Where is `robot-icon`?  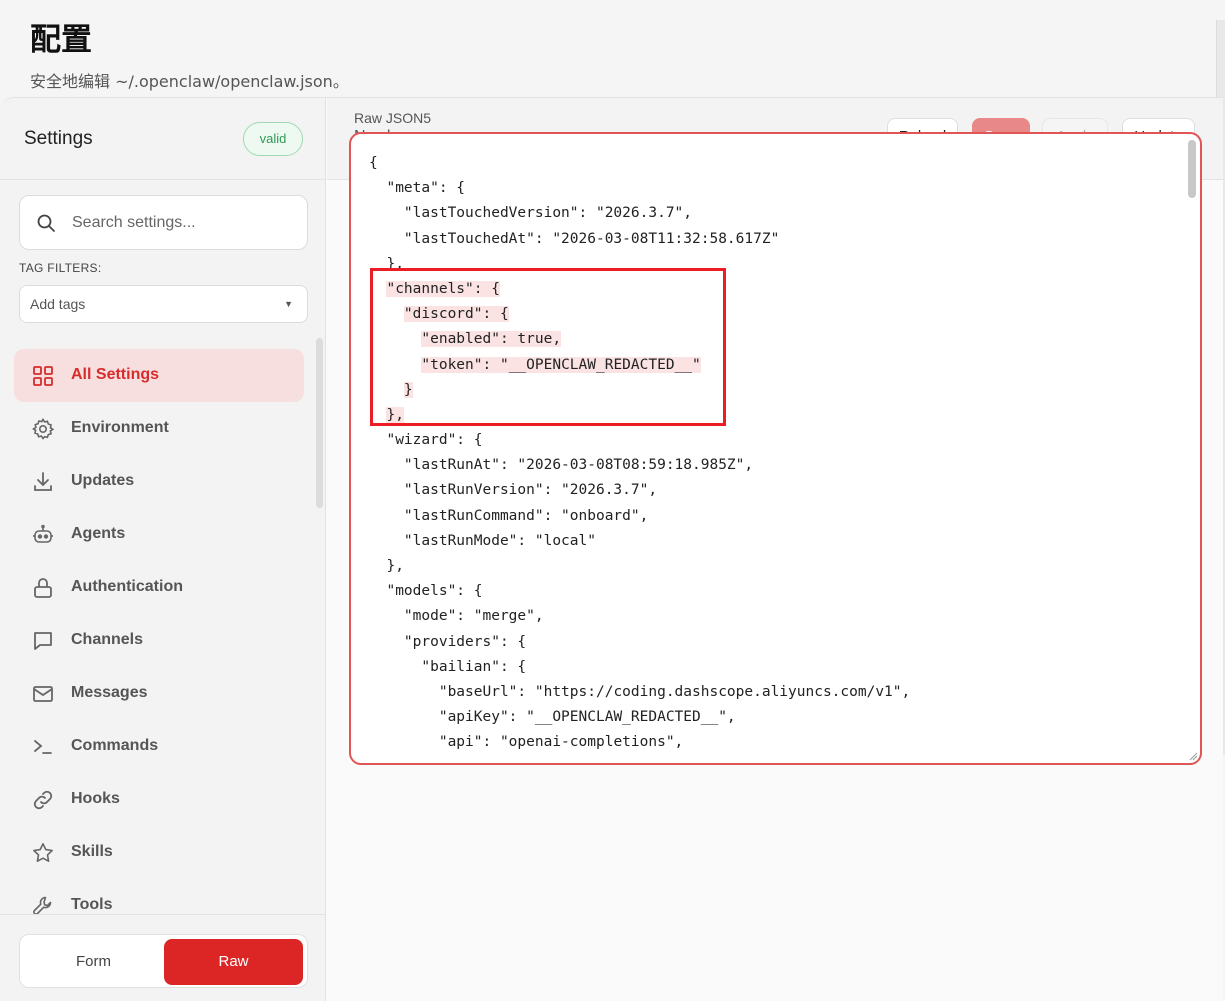 robot-icon is located at coordinates (43, 533).